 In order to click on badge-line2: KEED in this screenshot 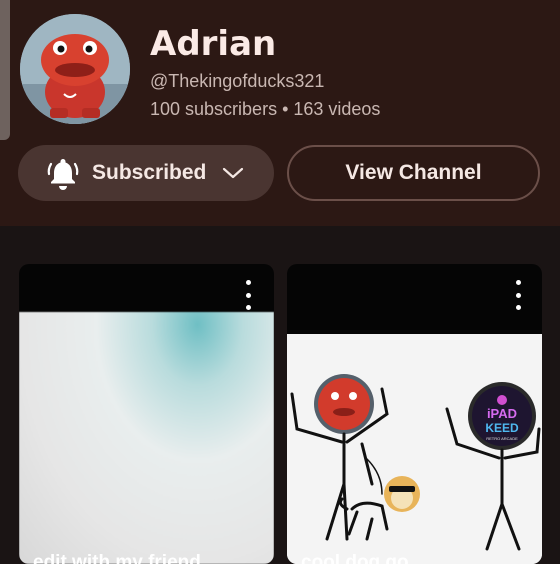, I will do `click(502, 428)`.